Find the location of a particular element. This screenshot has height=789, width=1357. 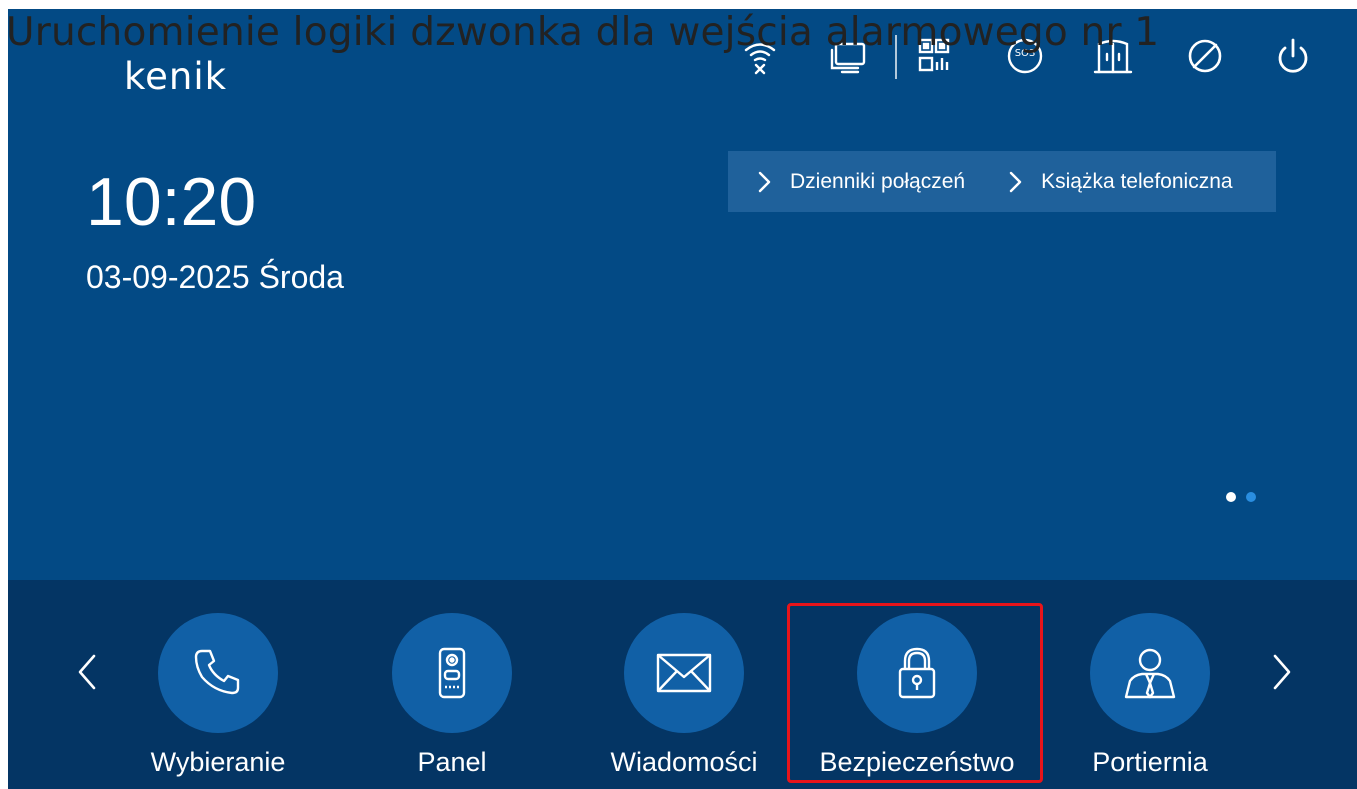

nav-item-security: Bezpieczeństwo is located at coordinates (917, 695).